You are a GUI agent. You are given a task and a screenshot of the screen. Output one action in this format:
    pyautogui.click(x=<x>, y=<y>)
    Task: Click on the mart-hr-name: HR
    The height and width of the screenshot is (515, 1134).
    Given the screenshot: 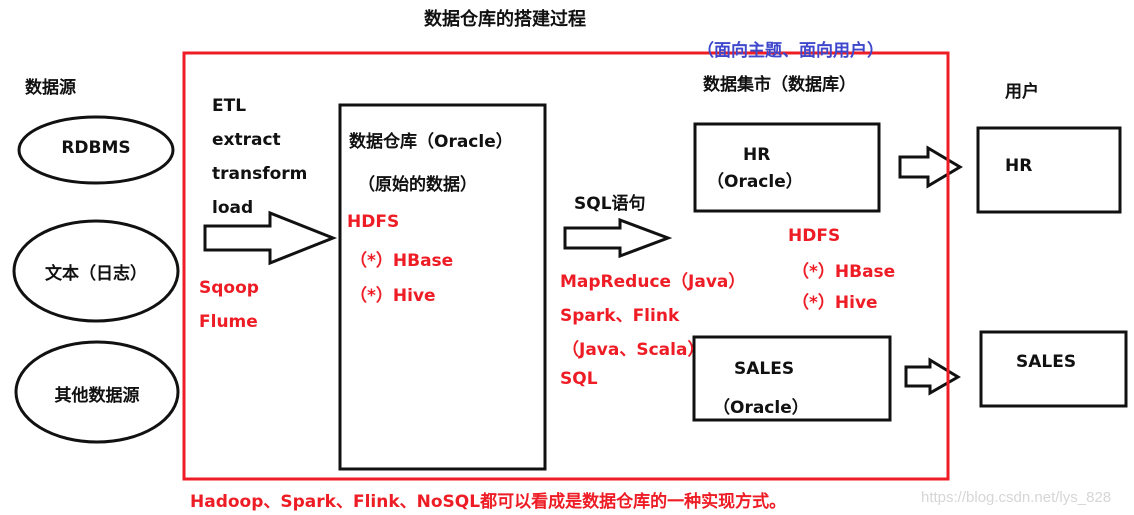 What is the action you would take?
    pyautogui.click(x=757, y=155)
    